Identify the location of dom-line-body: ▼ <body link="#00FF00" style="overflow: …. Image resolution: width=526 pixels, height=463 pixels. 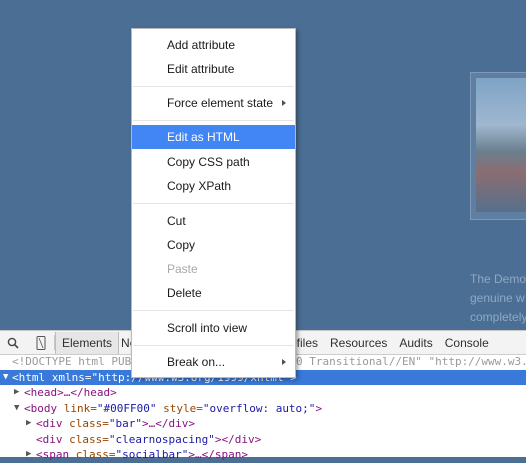
(263, 409).